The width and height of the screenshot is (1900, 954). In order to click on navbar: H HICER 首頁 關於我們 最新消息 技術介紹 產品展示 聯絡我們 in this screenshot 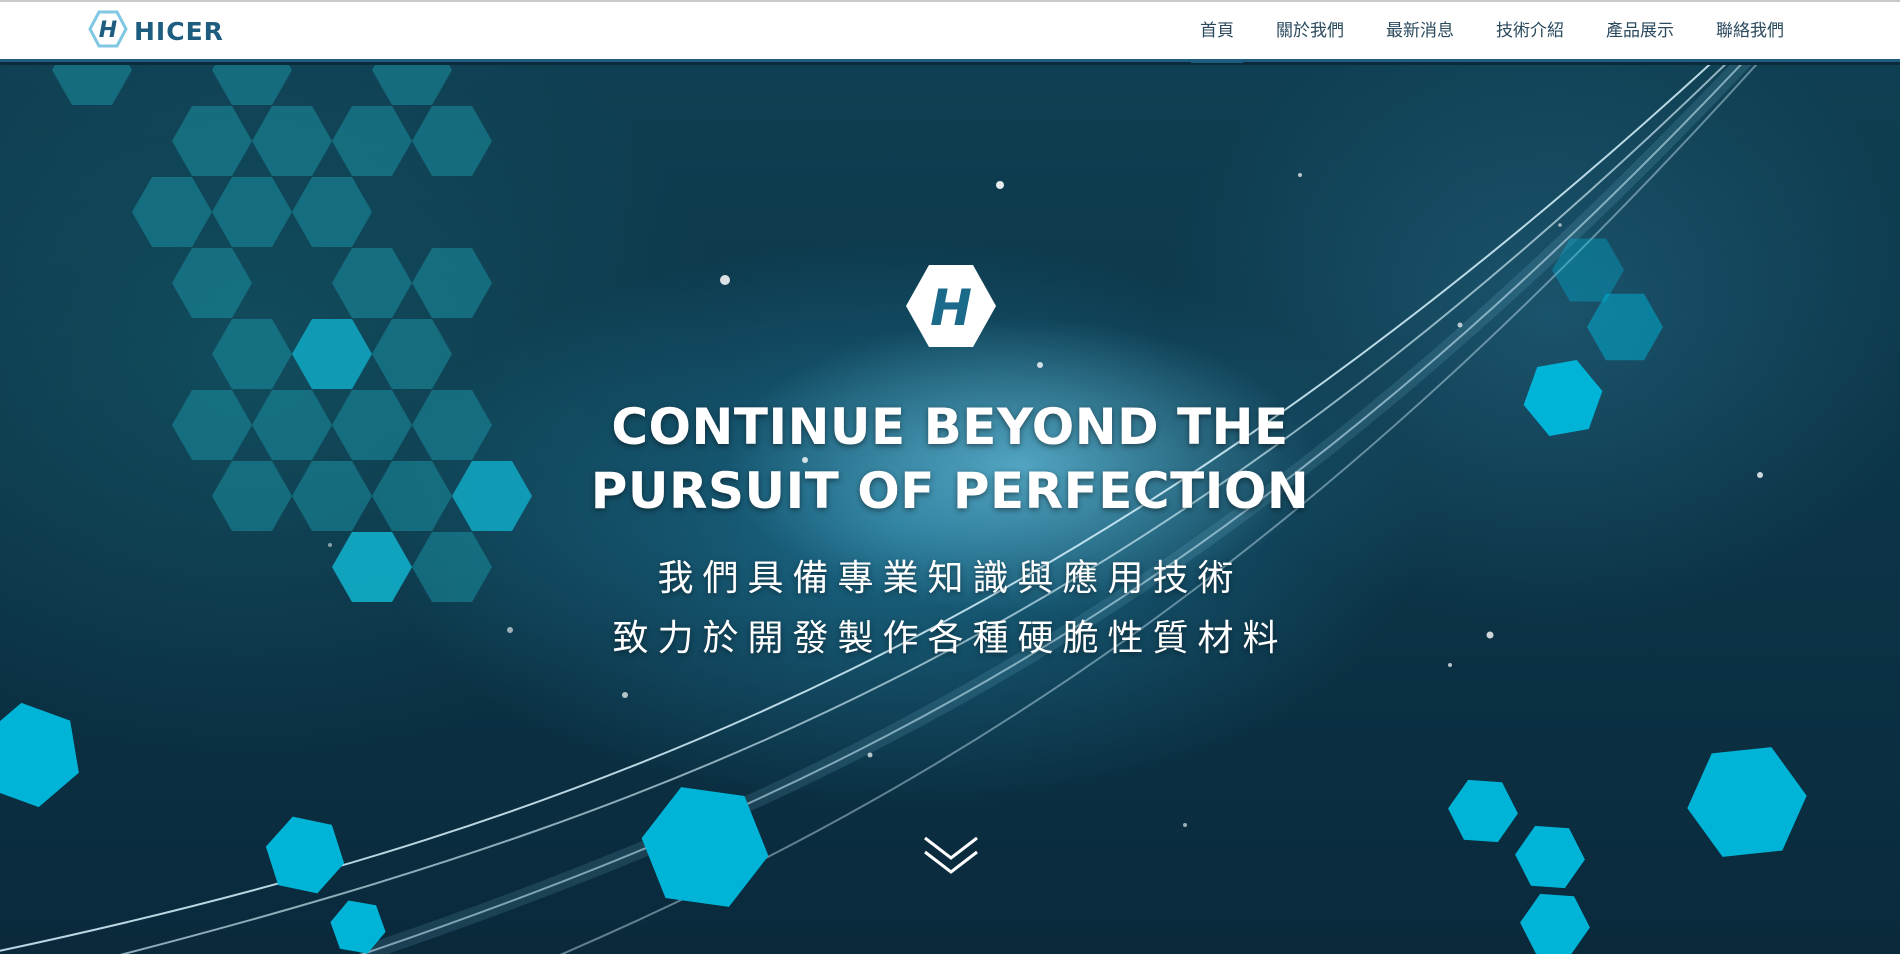, I will do `click(950, 32)`.